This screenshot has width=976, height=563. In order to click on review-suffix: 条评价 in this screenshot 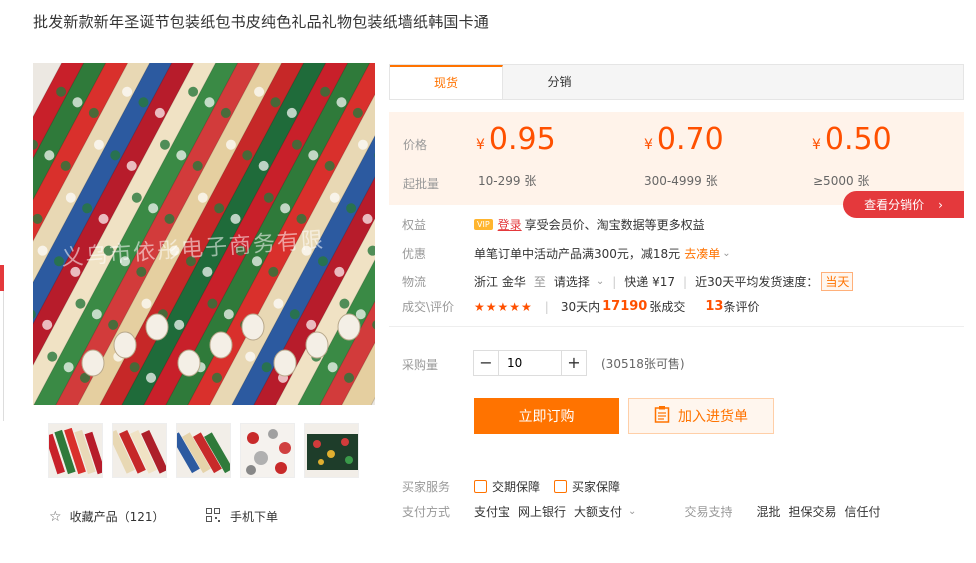, I will do `click(741, 306)`.